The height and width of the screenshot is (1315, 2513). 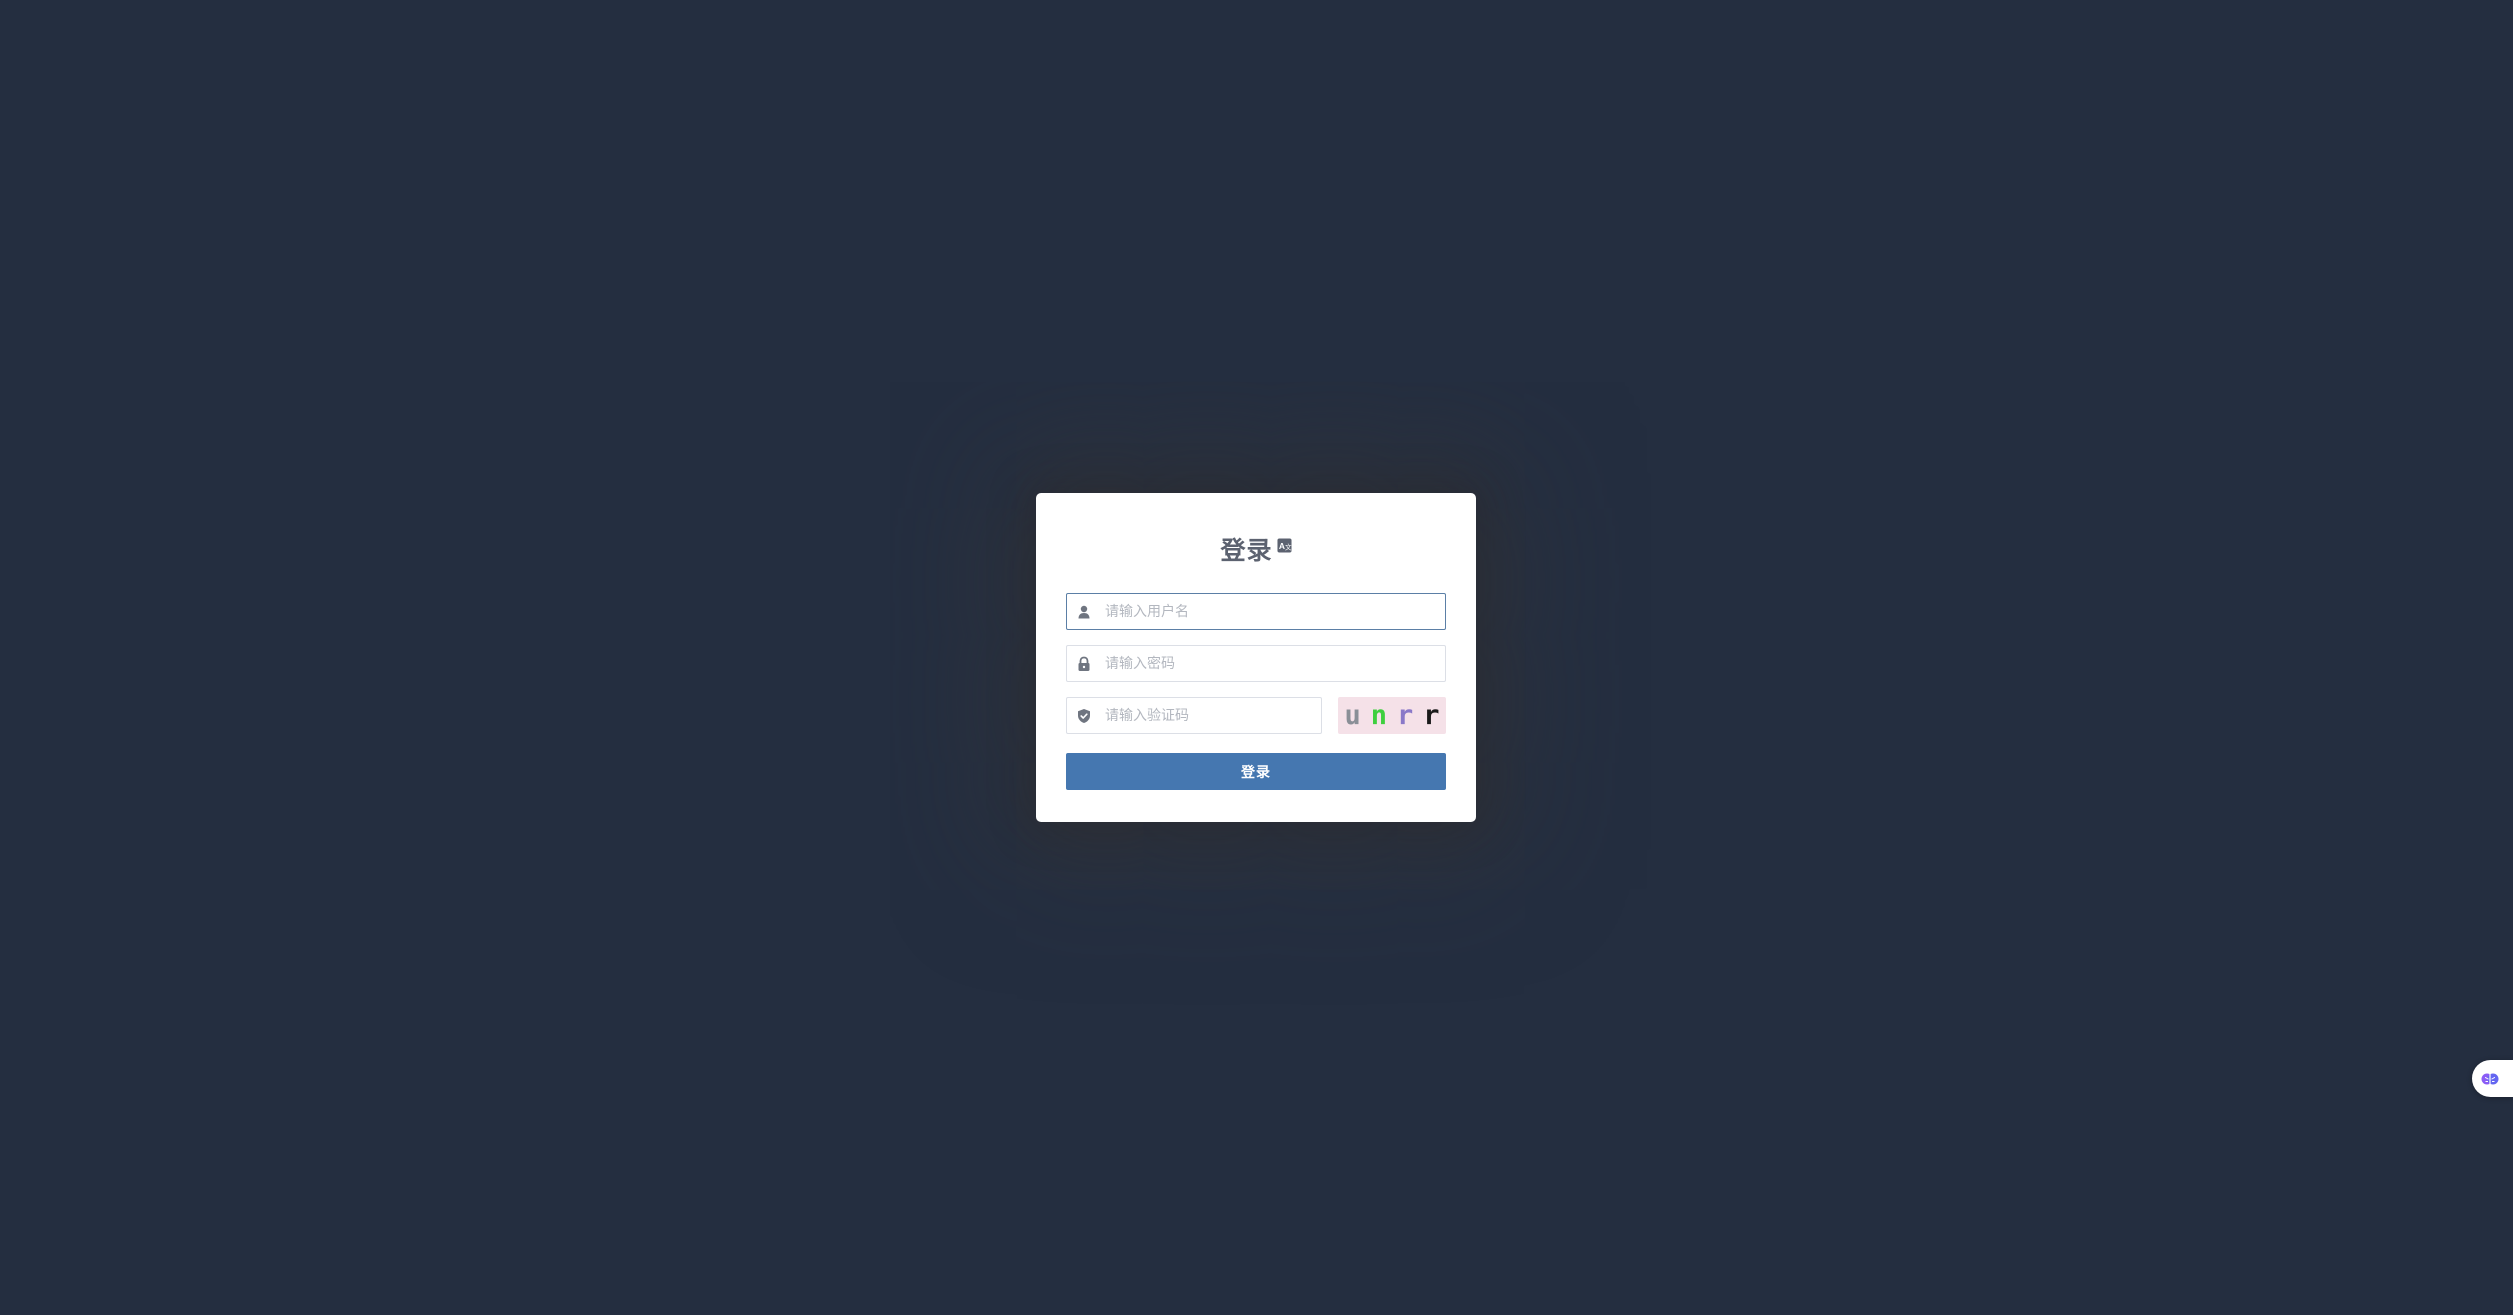 I want to click on floating-assistant-button, so click(x=2492, y=1078).